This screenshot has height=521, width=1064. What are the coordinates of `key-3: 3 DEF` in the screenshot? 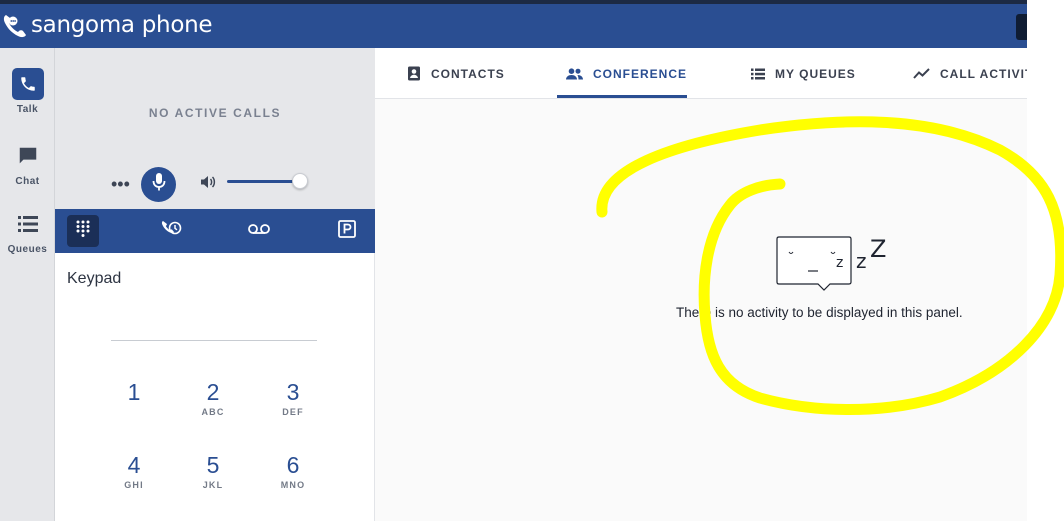 It's located at (293, 398).